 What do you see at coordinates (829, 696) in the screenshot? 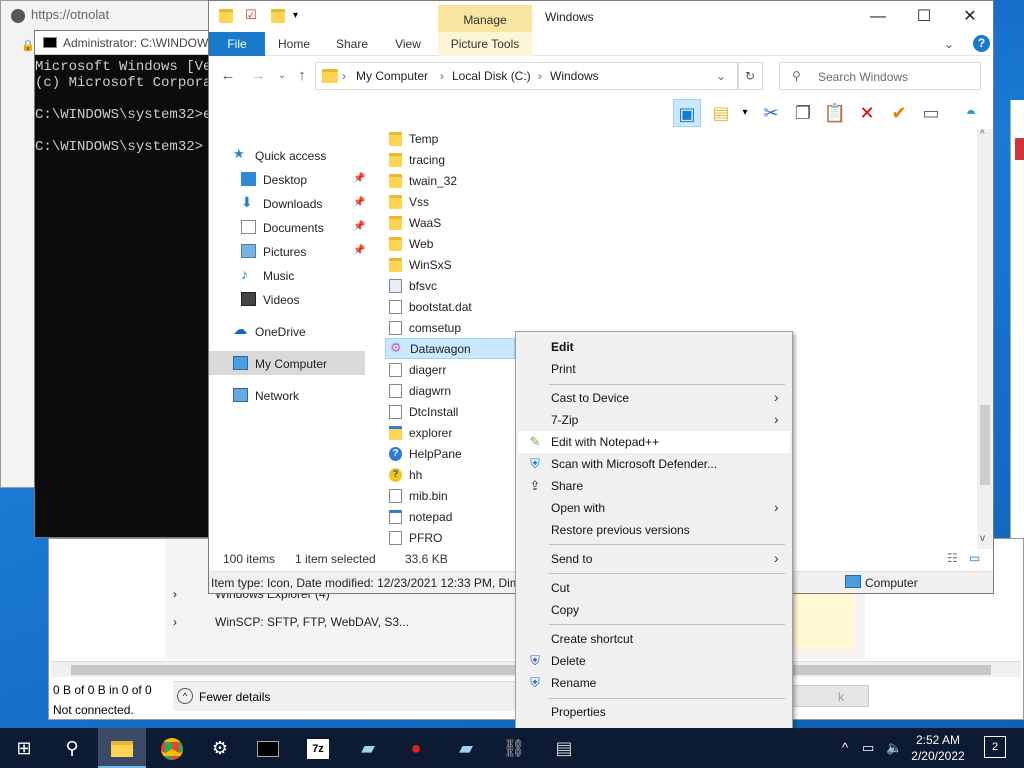
I see `end-task-button: k` at bounding box center [829, 696].